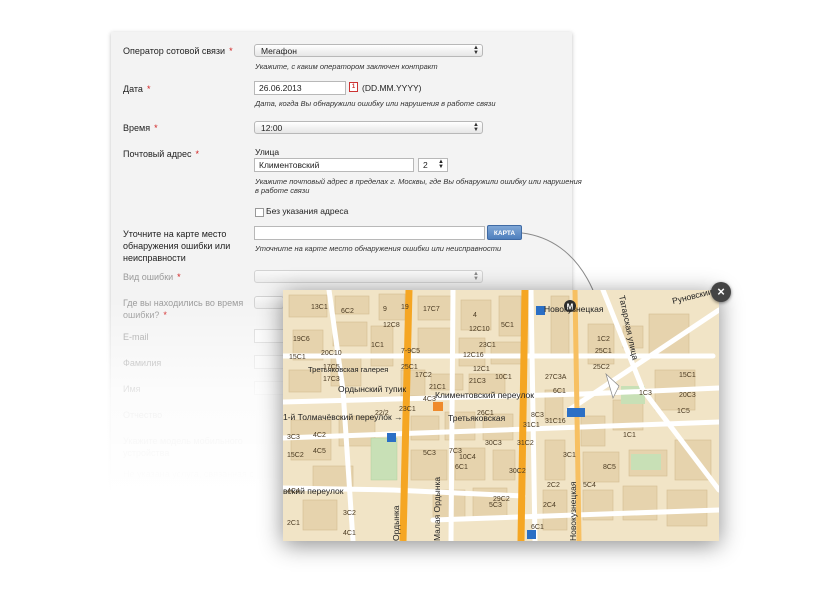 The height and width of the screenshot is (602, 820). Describe the element at coordinates (484, 395) in the screenshot. I see `street-label-klimentovsky: Климентовский переулок` at that location.